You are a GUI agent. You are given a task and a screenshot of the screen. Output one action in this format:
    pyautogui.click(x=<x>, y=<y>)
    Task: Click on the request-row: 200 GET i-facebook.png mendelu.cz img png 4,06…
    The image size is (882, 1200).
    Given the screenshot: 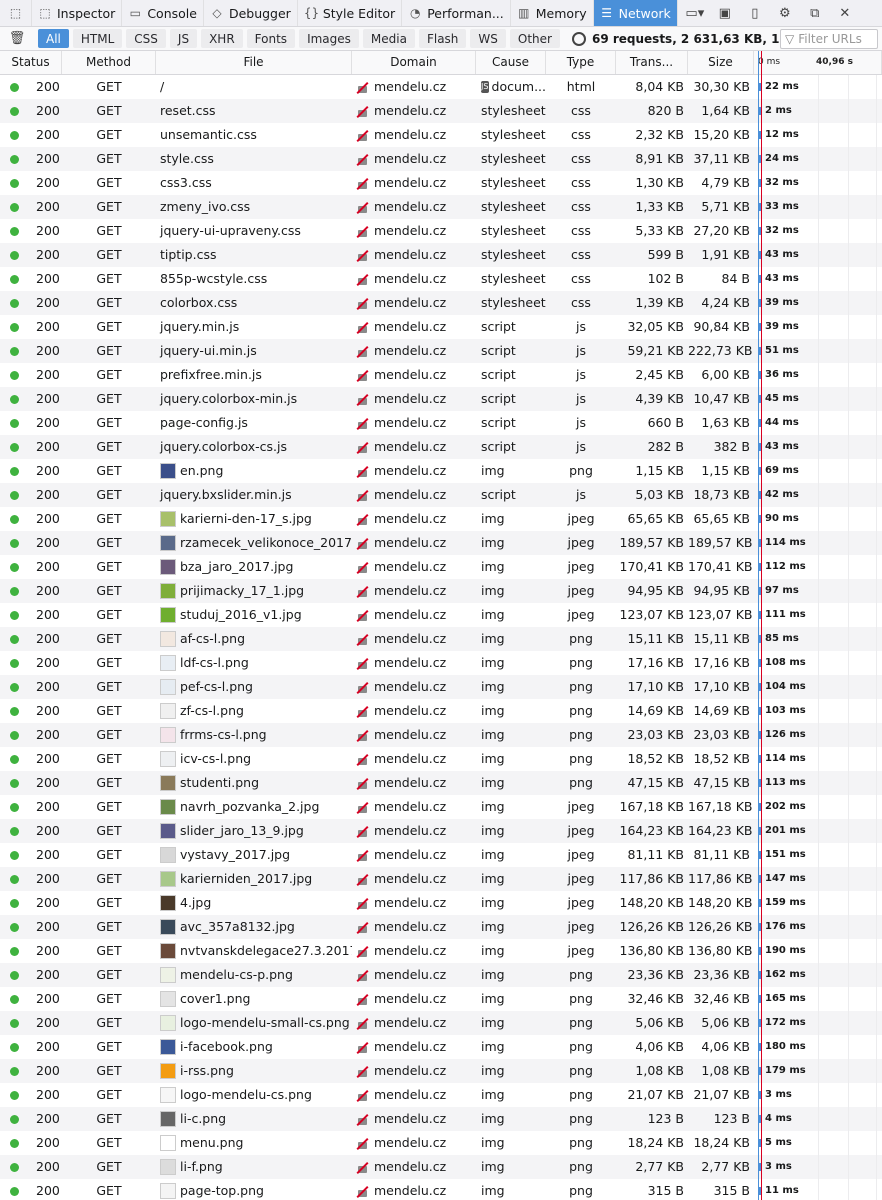 What is the action you would take?
    pyautogui.click(x=441, y=1047)
    